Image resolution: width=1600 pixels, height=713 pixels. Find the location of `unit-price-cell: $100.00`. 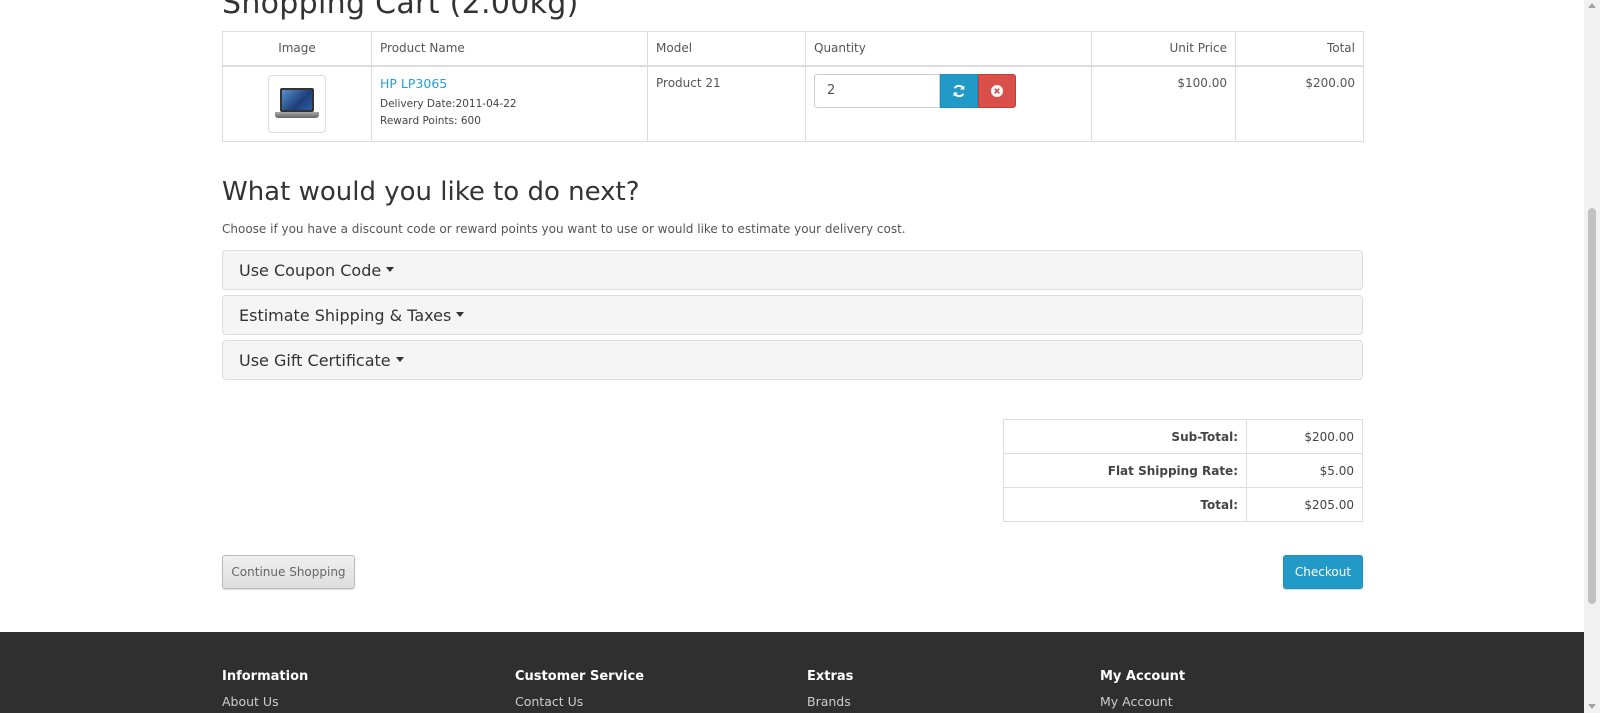

unit-price-cell: $100.00 is located at coordinates (1163, 103).